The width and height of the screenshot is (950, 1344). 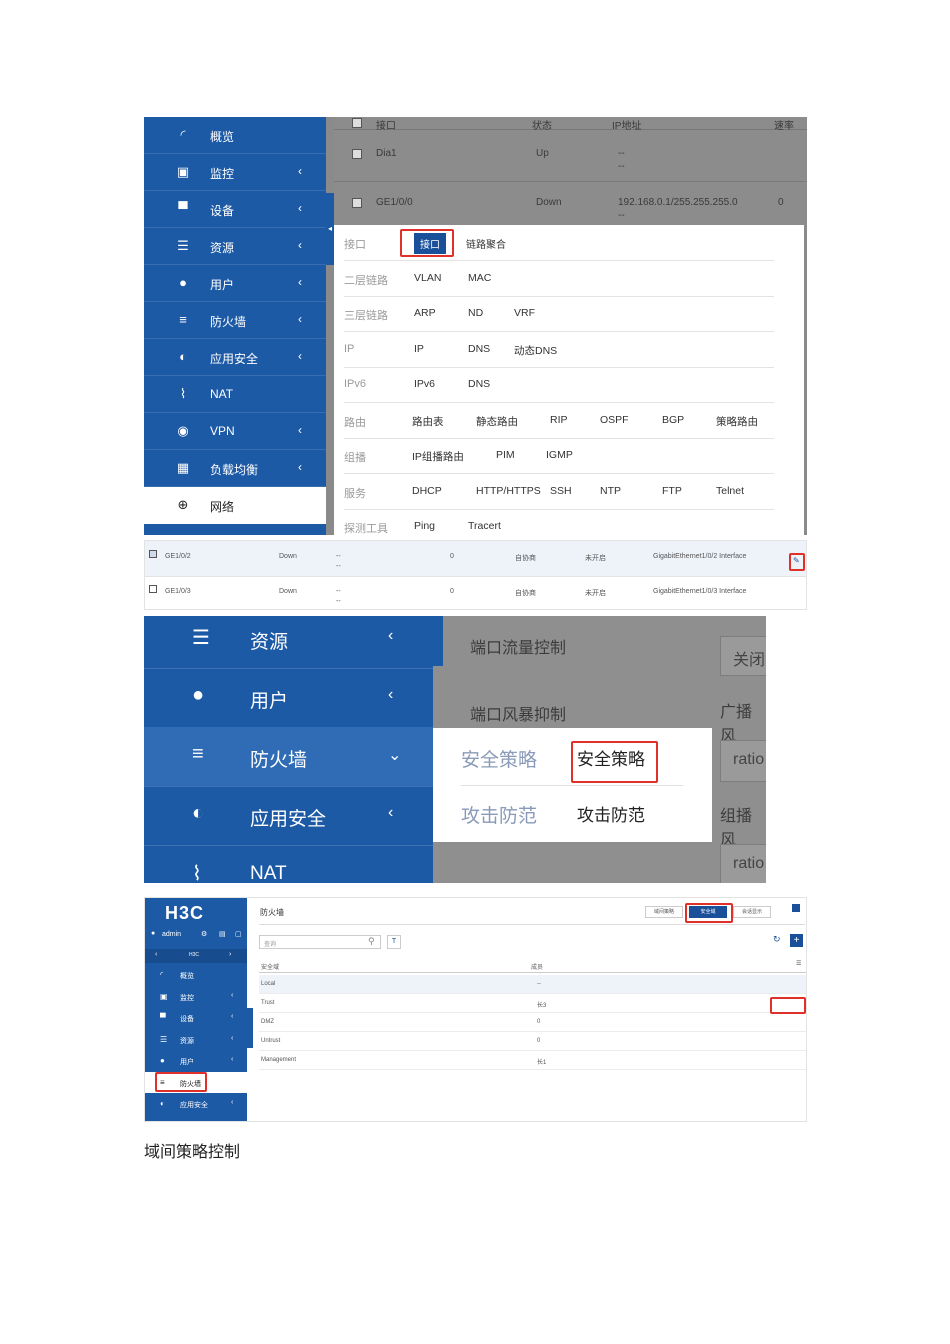 I want to click on tab: 会话显示, so click(x=752, y=912).